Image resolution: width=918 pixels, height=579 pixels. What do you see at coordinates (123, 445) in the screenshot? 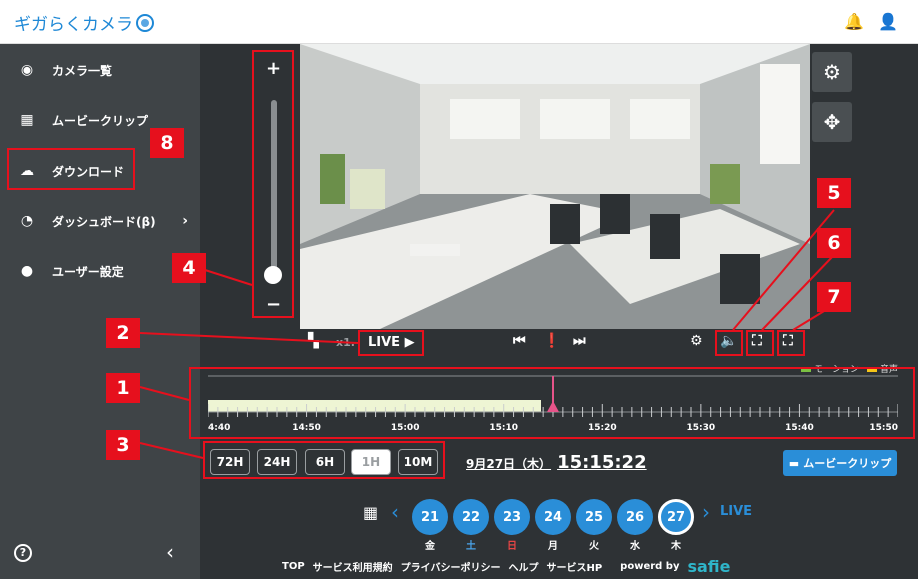
I see `callout-number-3: 3` at bounding box center [123, 445].